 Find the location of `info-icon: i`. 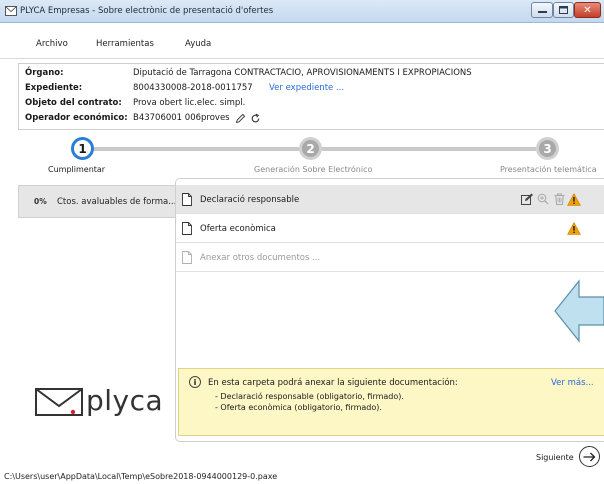

info-icon: i is located at coordinates (195, 382).